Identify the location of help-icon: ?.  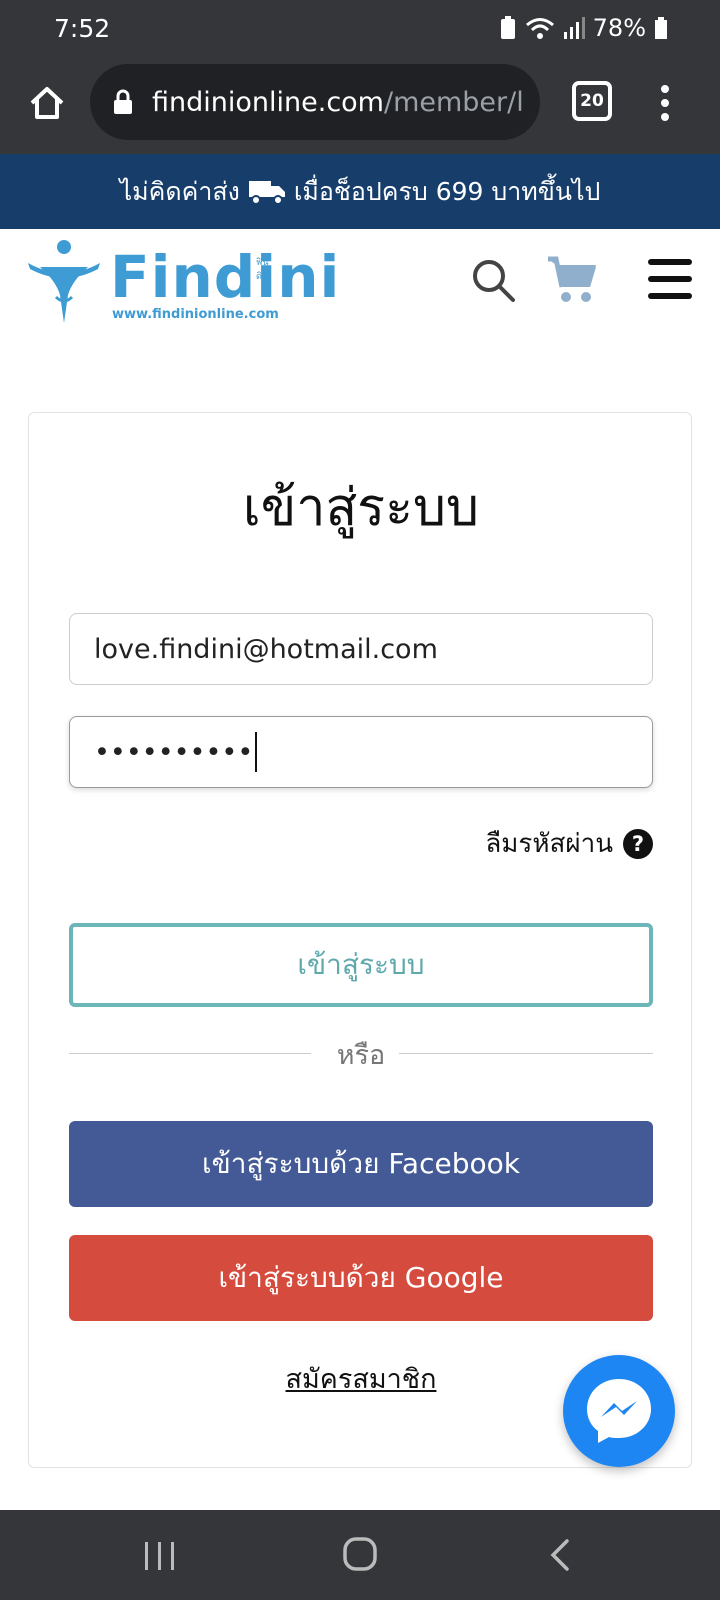
(638, 843).